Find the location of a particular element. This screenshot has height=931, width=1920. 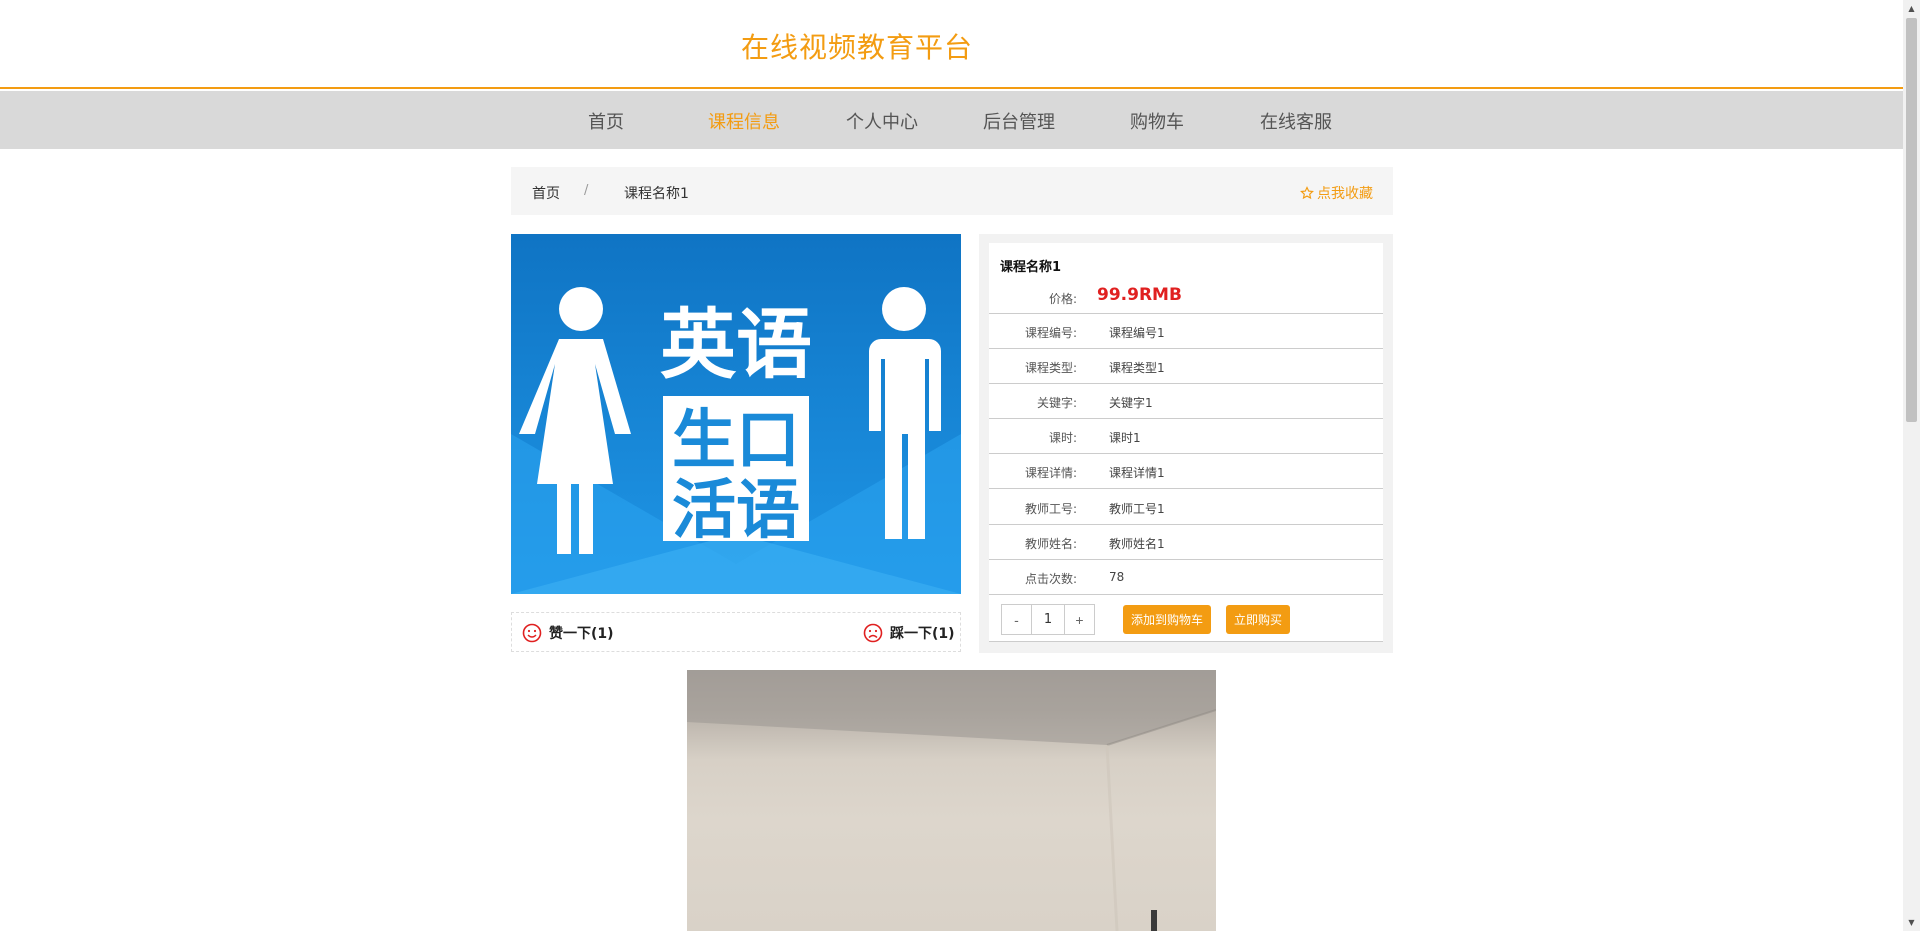

field-row-details: 课程详情: 课程详情1 is located at coordinates (1186, 471).